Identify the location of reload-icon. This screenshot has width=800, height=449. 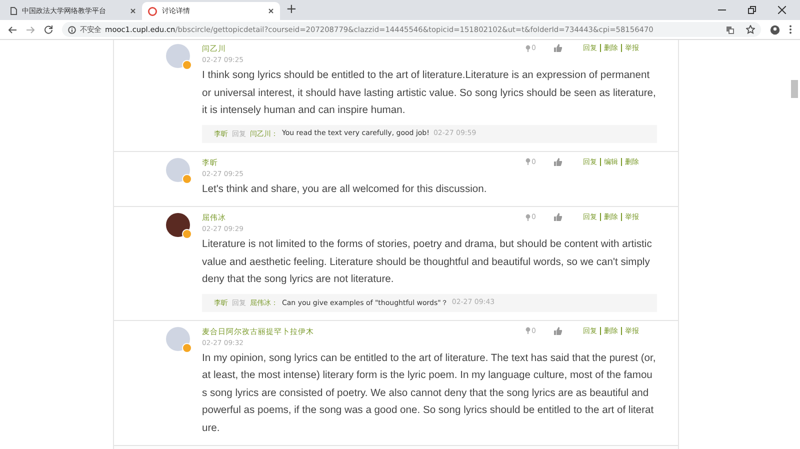
(48, 29).